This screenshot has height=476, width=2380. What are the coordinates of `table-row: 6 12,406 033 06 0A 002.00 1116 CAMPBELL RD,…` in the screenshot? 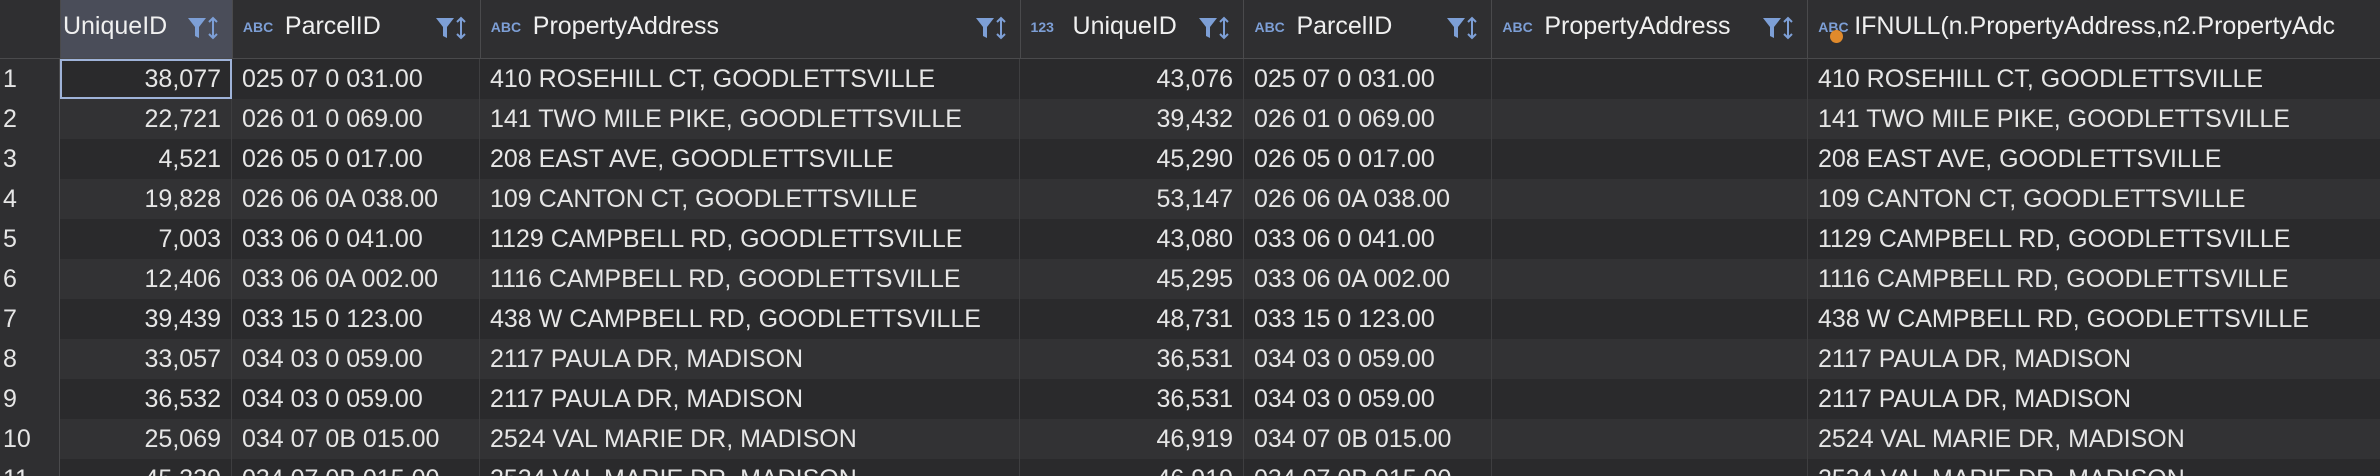 It's located at (1190, 279).